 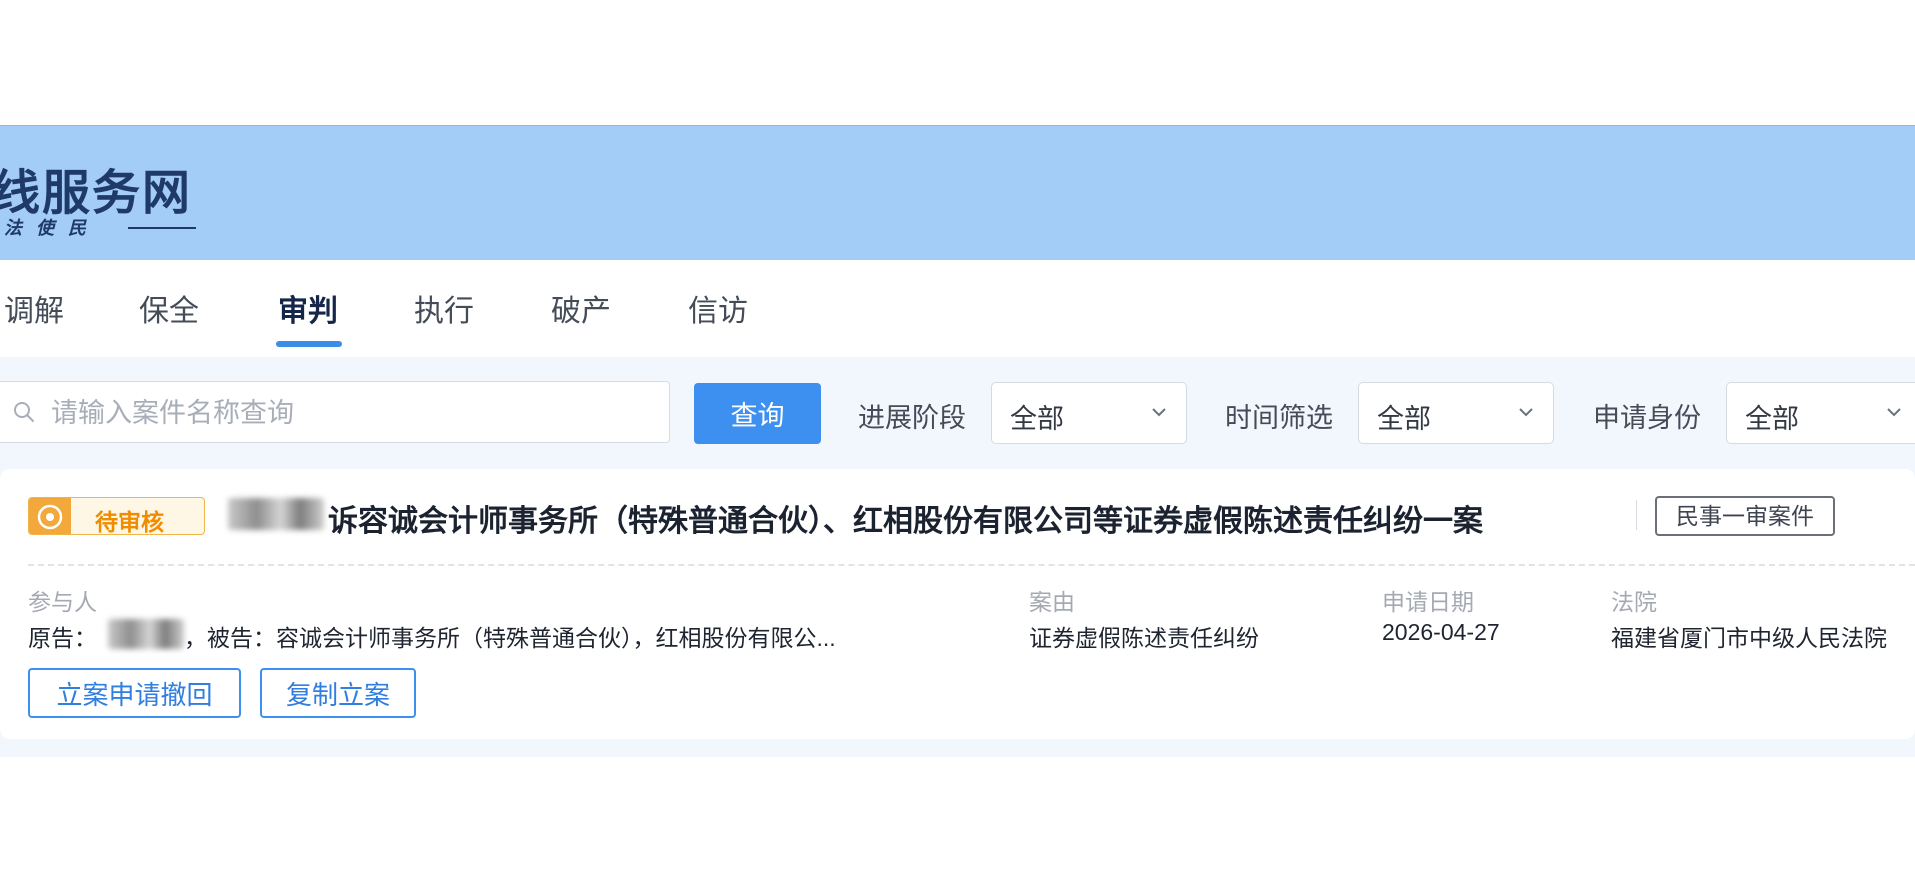 What do you see at coordinates (1749, 638) in the screenshot?
I see `court-value: 福建省厦门市中级人民法院` at bounding box center [1749, 638].